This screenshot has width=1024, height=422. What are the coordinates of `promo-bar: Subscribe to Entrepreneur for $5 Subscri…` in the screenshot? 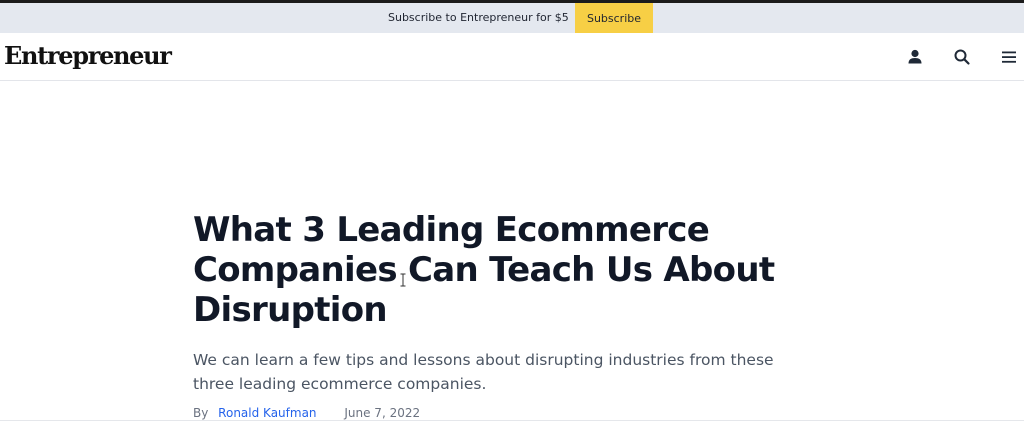 It's located at (512, 18).